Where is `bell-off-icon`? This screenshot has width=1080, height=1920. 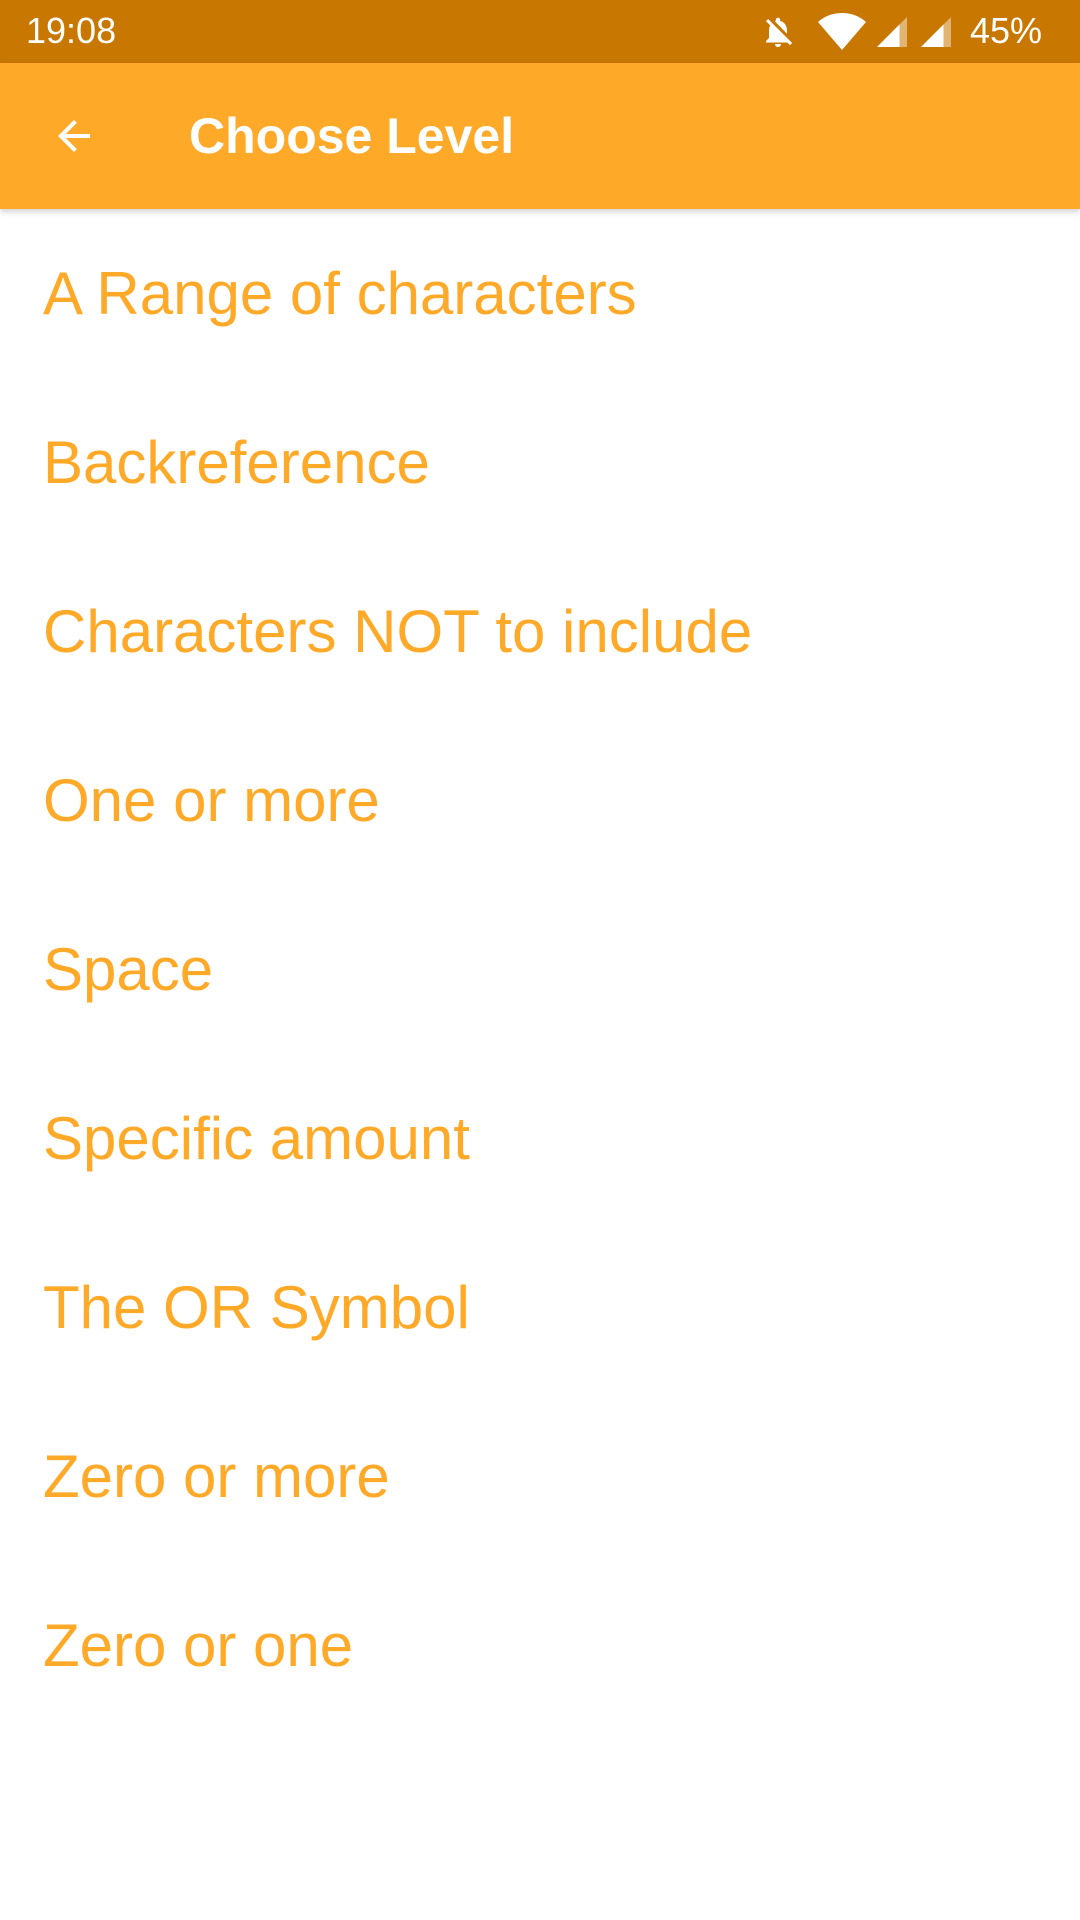
bell-off-icon is located at coordinates (779, 32).